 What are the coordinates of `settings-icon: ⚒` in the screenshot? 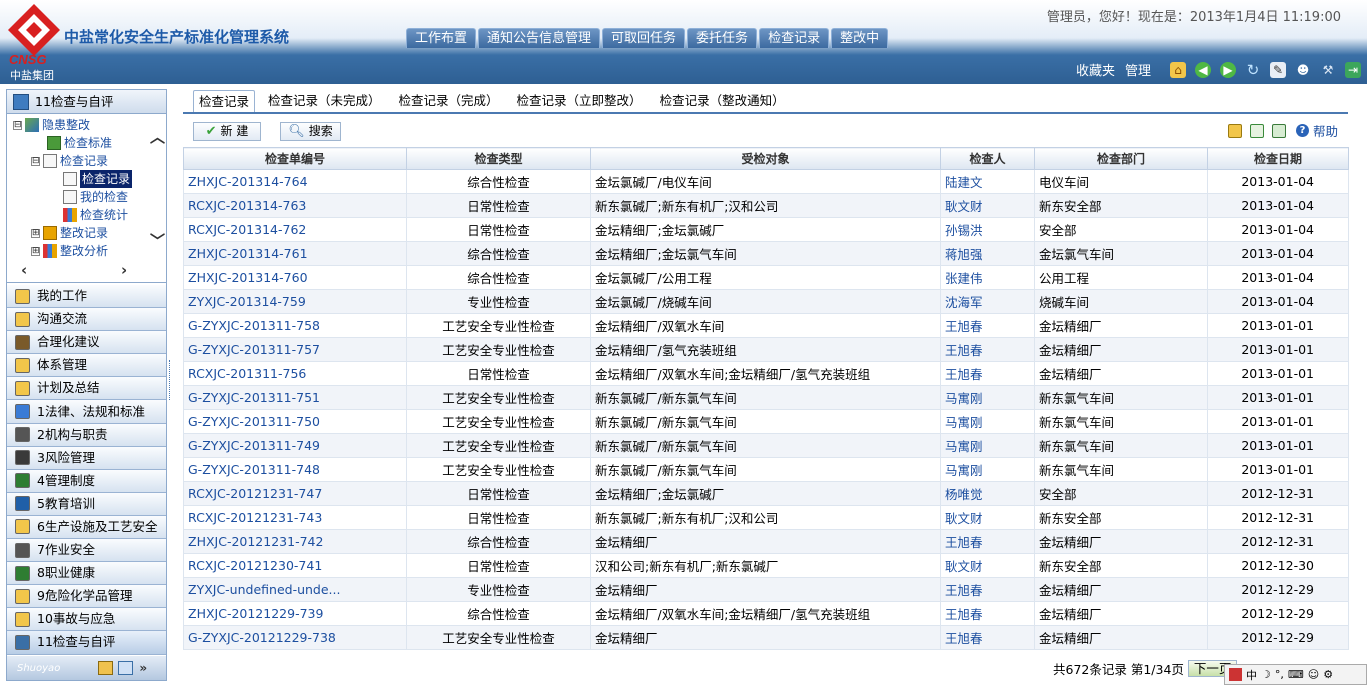 It's located at (1328, 70).